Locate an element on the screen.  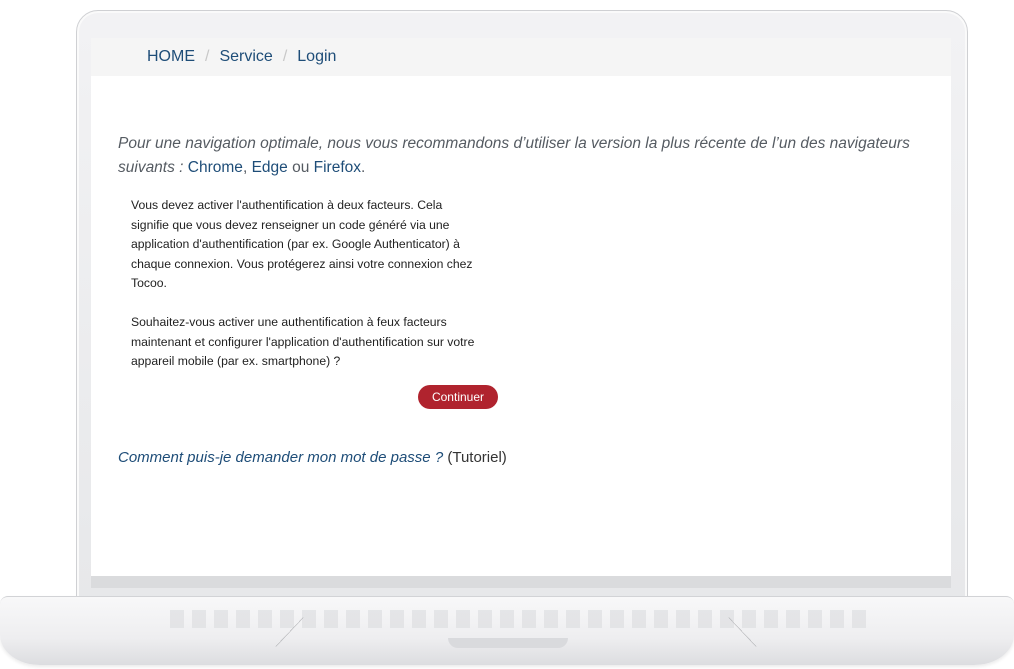
lid-notch is located at coordinates (508, 643).